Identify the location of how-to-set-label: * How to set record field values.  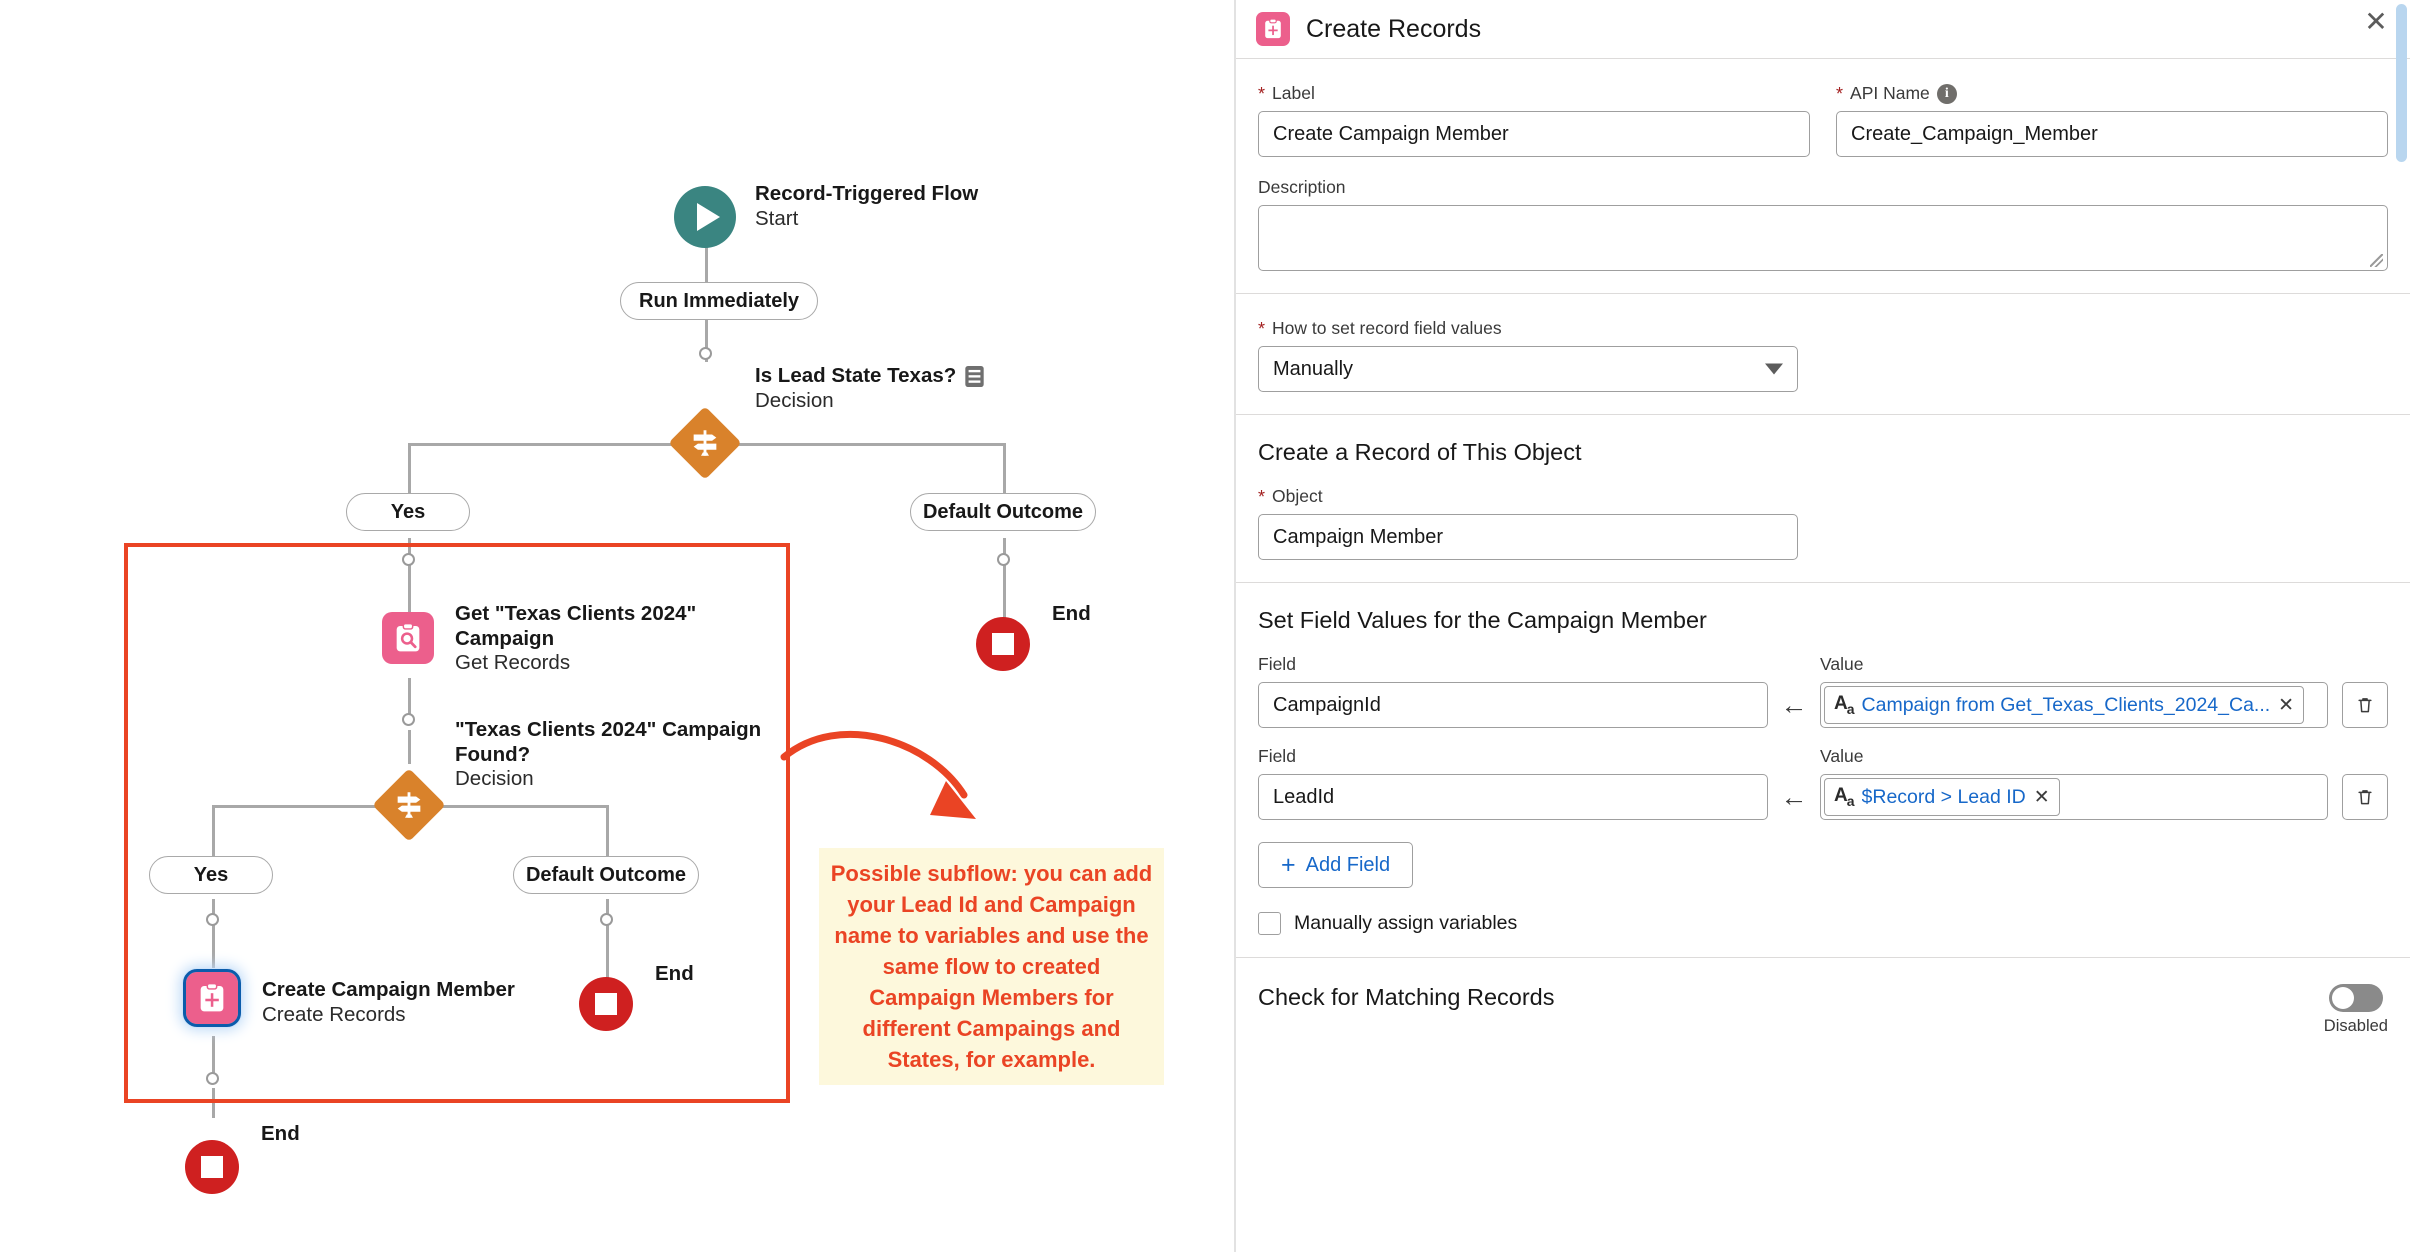
(1380, 328).